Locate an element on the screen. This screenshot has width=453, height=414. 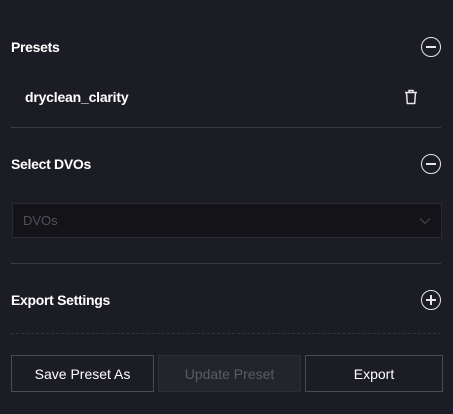
collapse-select-dvos-button is located at coordinates (431, 164).